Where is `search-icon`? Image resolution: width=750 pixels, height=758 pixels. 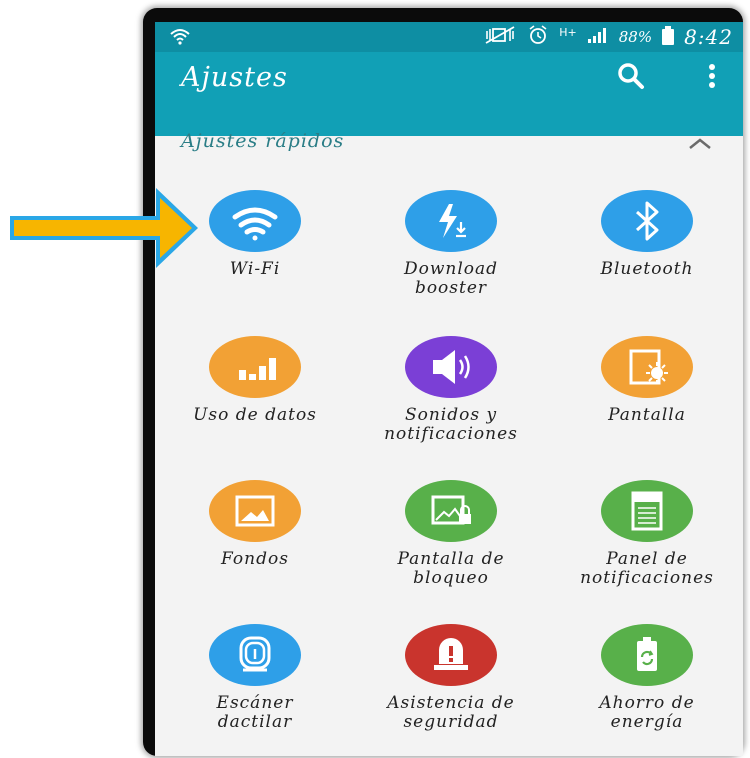 search-icon is located at coordinates (631, 76).